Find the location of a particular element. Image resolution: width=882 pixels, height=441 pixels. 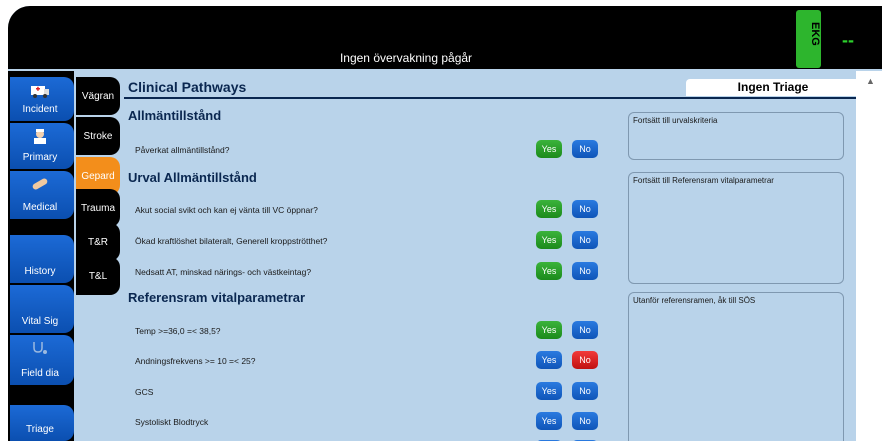

nav-label: Medical is located at coordinates (40, 207).